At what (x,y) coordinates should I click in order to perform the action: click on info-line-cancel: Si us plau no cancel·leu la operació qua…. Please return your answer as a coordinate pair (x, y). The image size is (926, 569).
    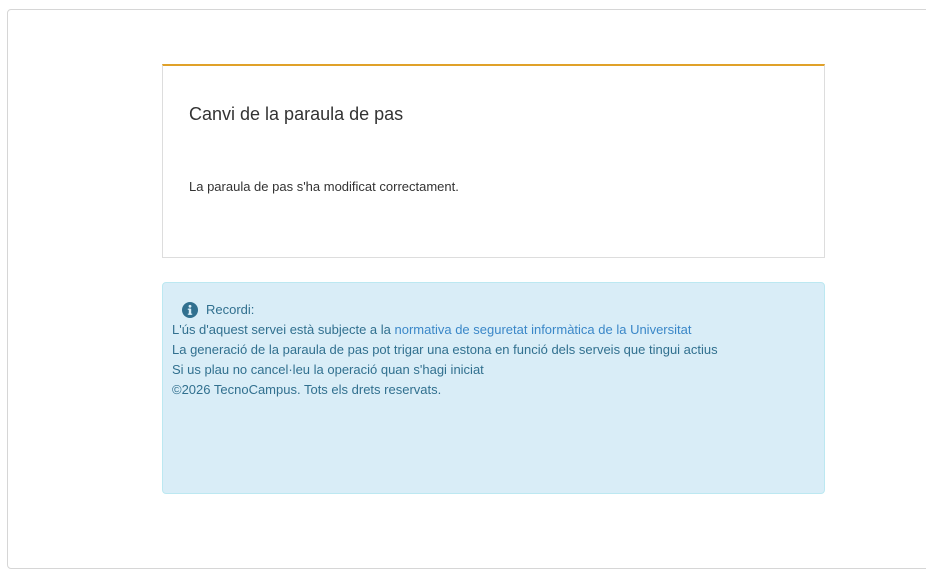
    Looking at the image, I should click on (328, 369).